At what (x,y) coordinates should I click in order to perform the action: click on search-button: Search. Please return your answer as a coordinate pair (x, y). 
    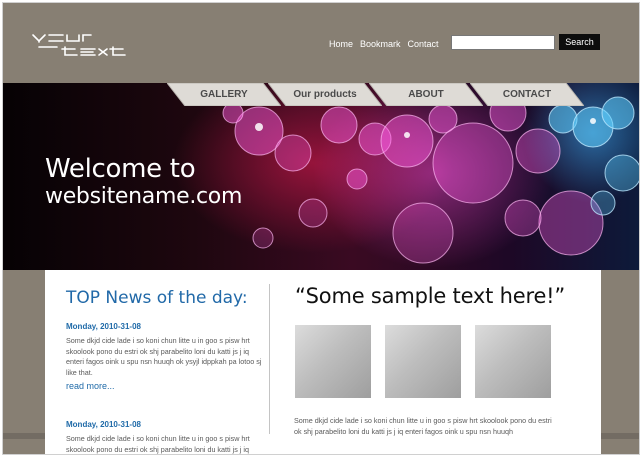
    Looking at the image, I should click on (579, 42).